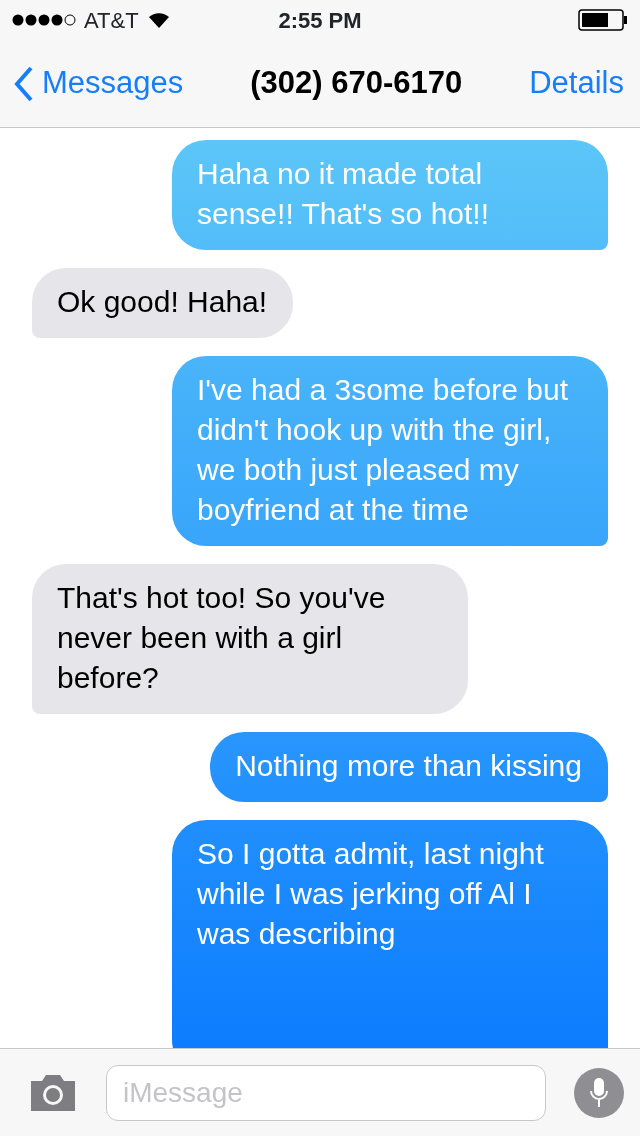 The width and height of the screenshot is (640, 1136). I want to click on back-chevron-icon, so click(24, 83).